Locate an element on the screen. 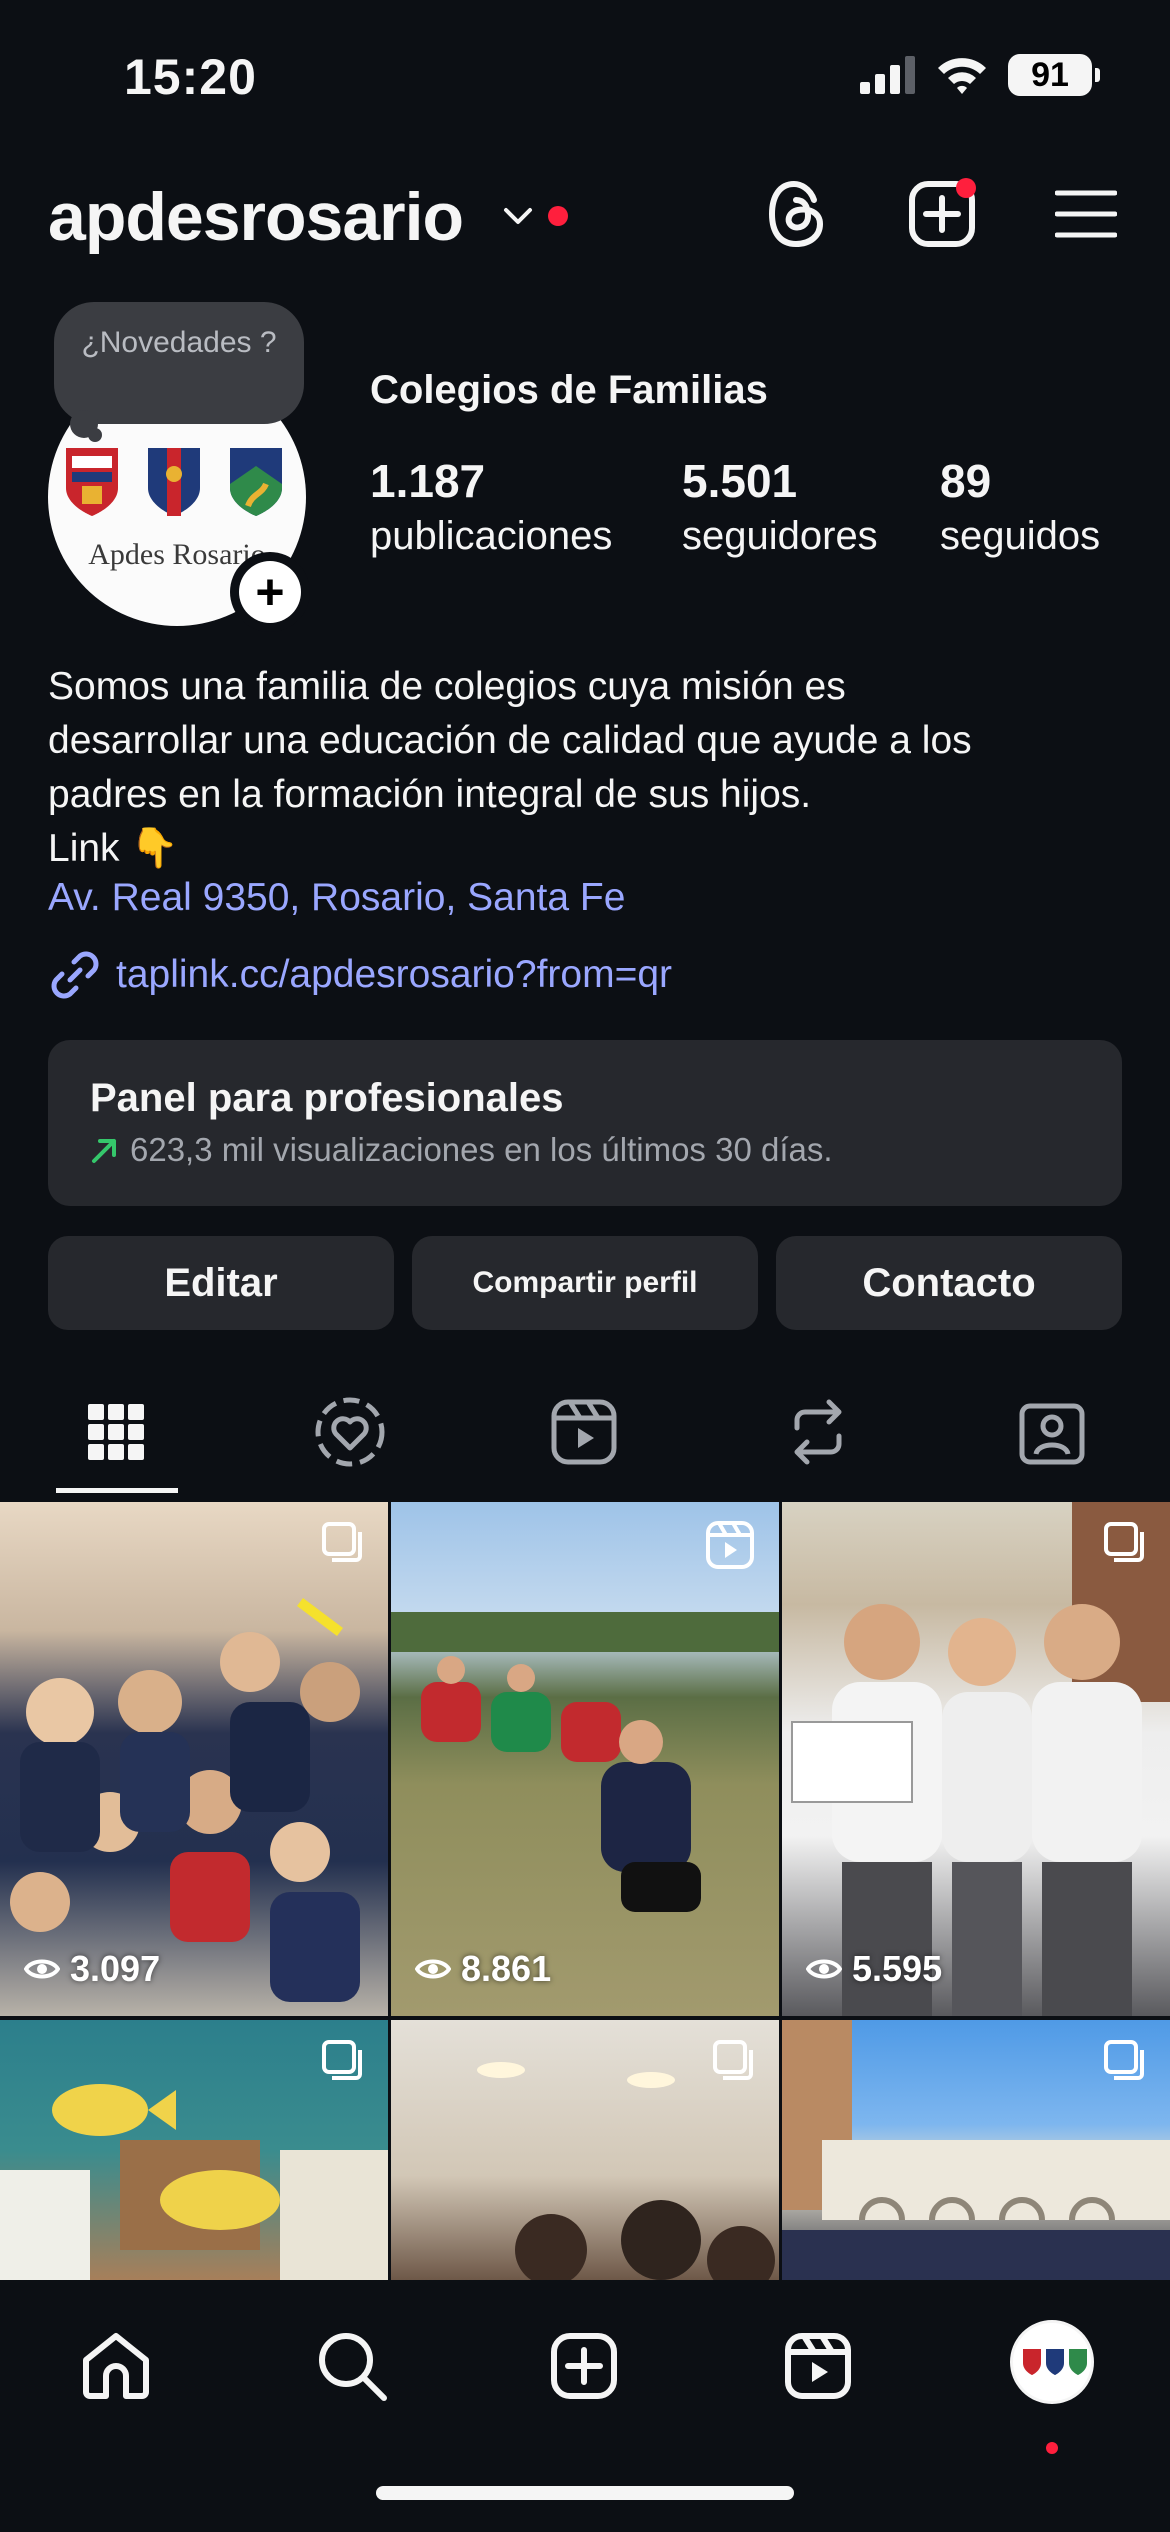  tab-activity is located at coordinates (350, 1432).